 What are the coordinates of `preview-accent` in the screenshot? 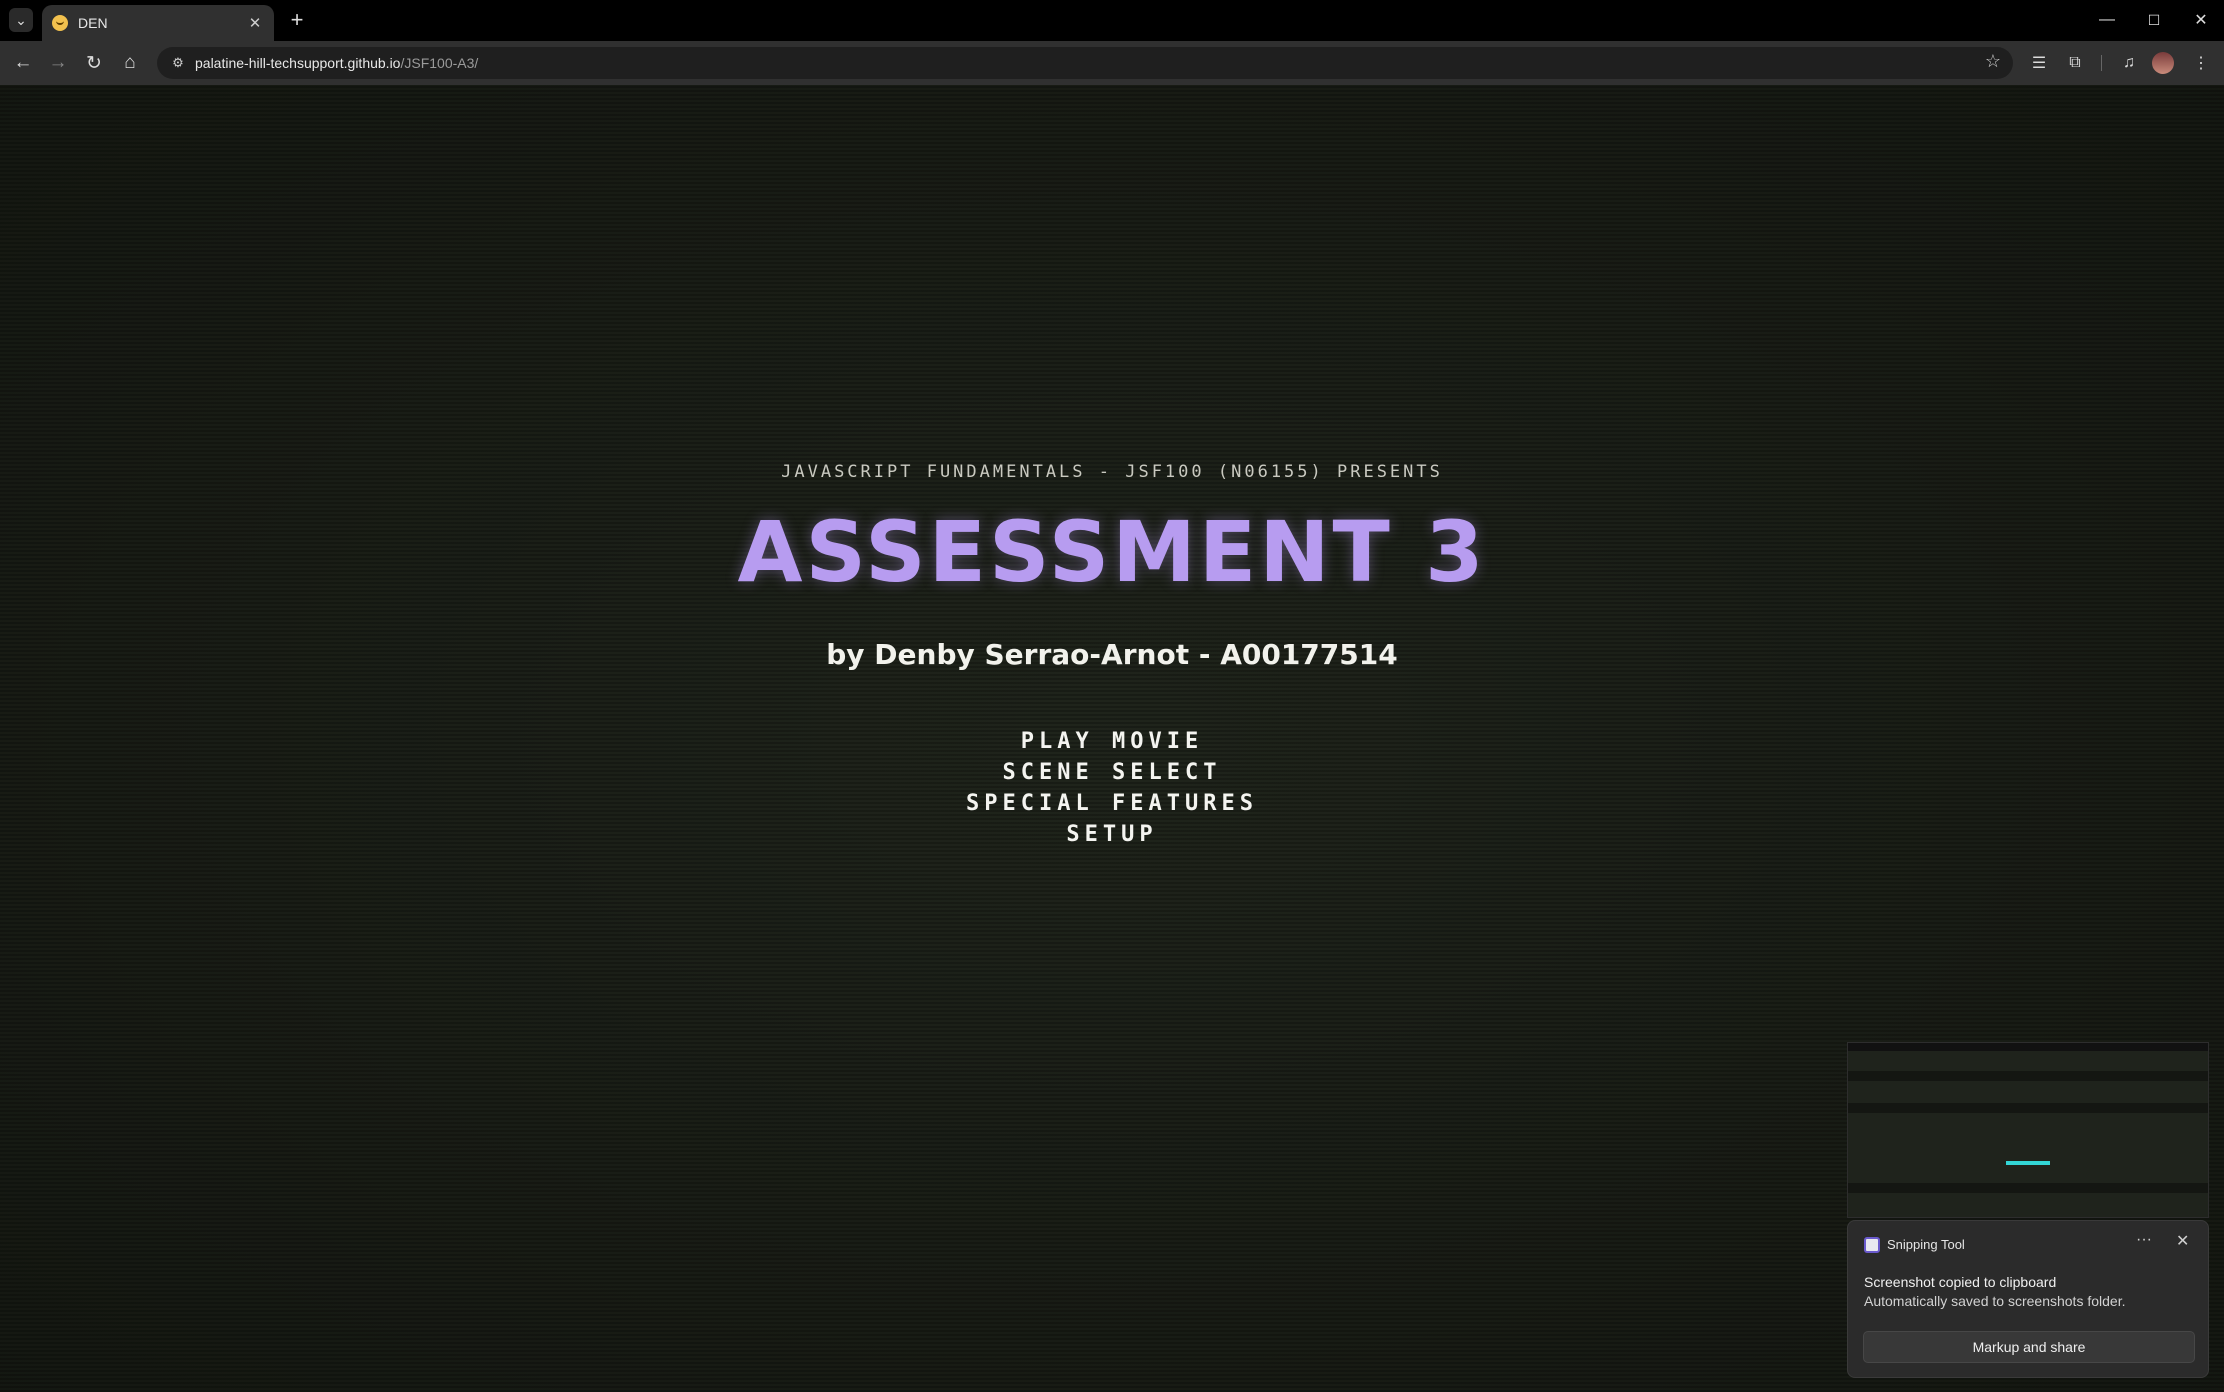 It's located at (2028, 1163).